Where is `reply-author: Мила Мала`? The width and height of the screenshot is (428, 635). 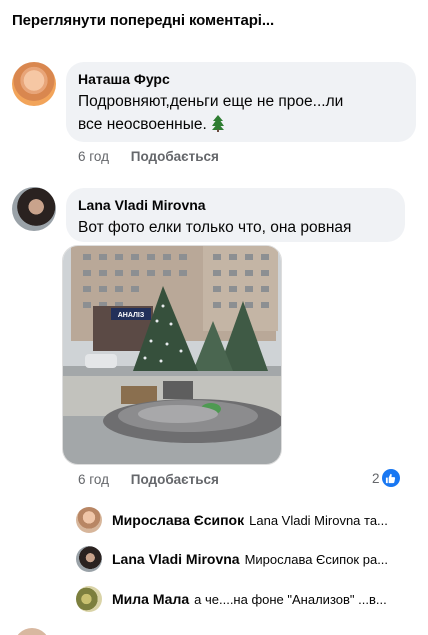
reply-author: Мила Мала is located at coordinates (150, 599).